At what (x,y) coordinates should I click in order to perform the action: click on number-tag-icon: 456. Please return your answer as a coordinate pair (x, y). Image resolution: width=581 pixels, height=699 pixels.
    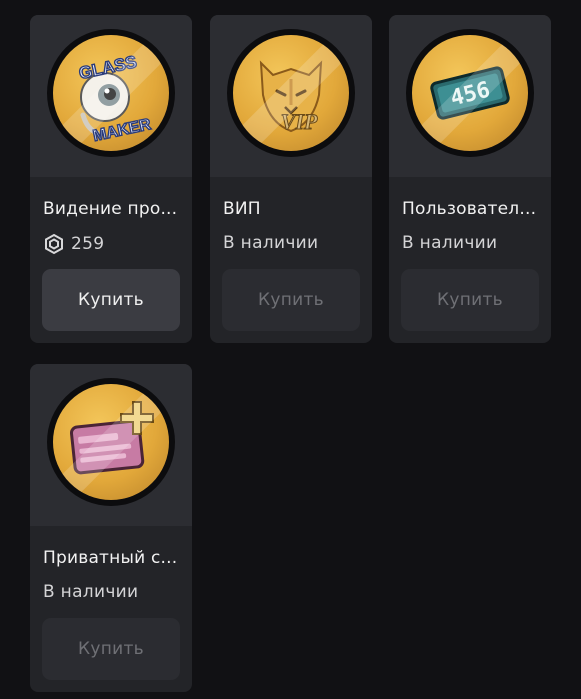
    Looking at the image, I should click on (470, 93).